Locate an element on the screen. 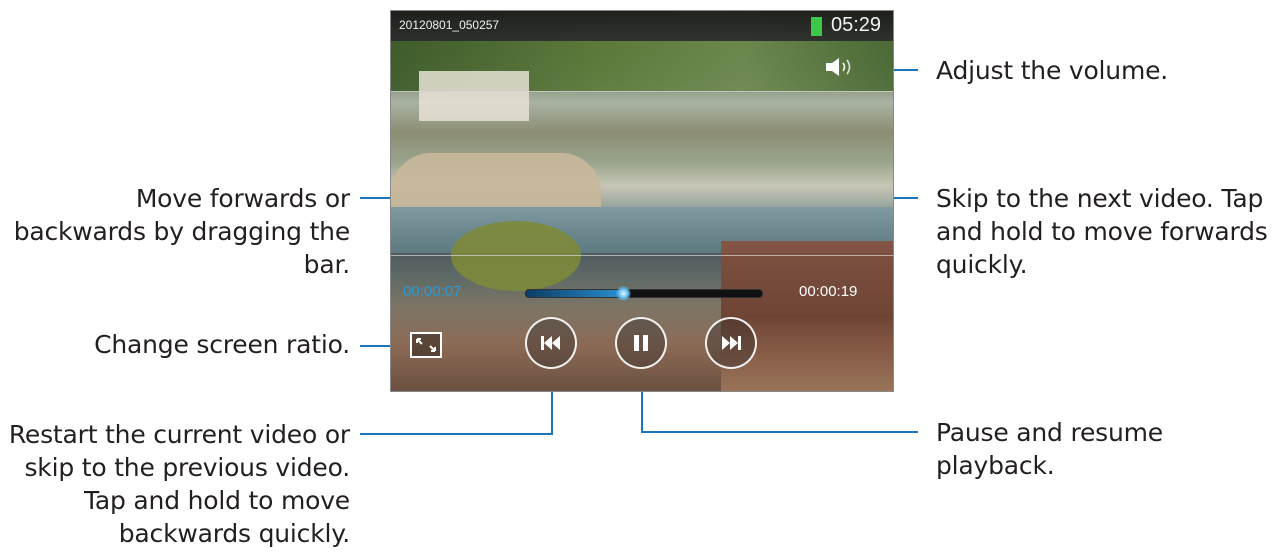 This screenshot has width=1282, height=552. callout-next-line-2: and hold to move forwards is located at coordinates (1102, 231).